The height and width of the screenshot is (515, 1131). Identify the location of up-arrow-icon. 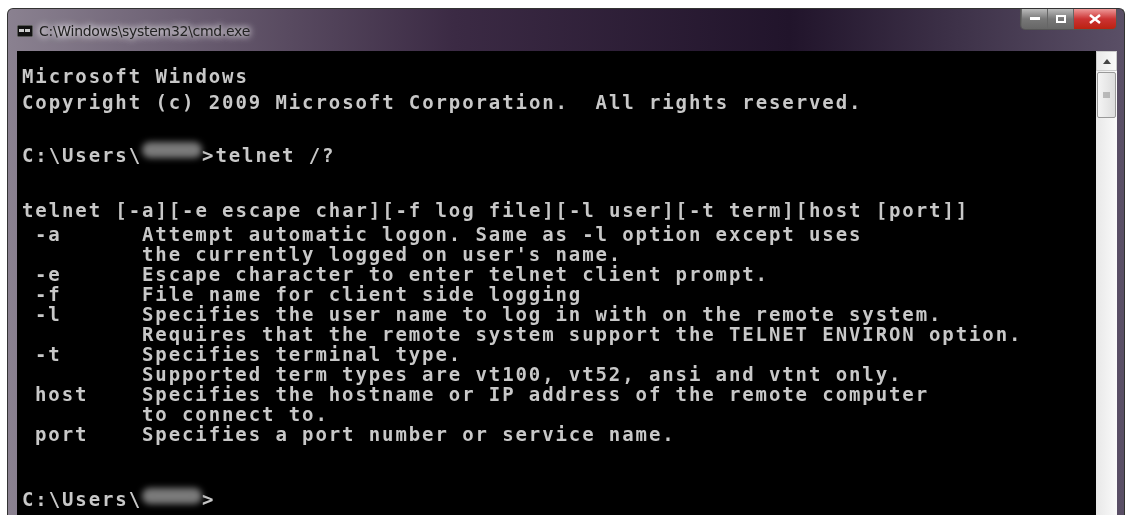
(1106, 61).